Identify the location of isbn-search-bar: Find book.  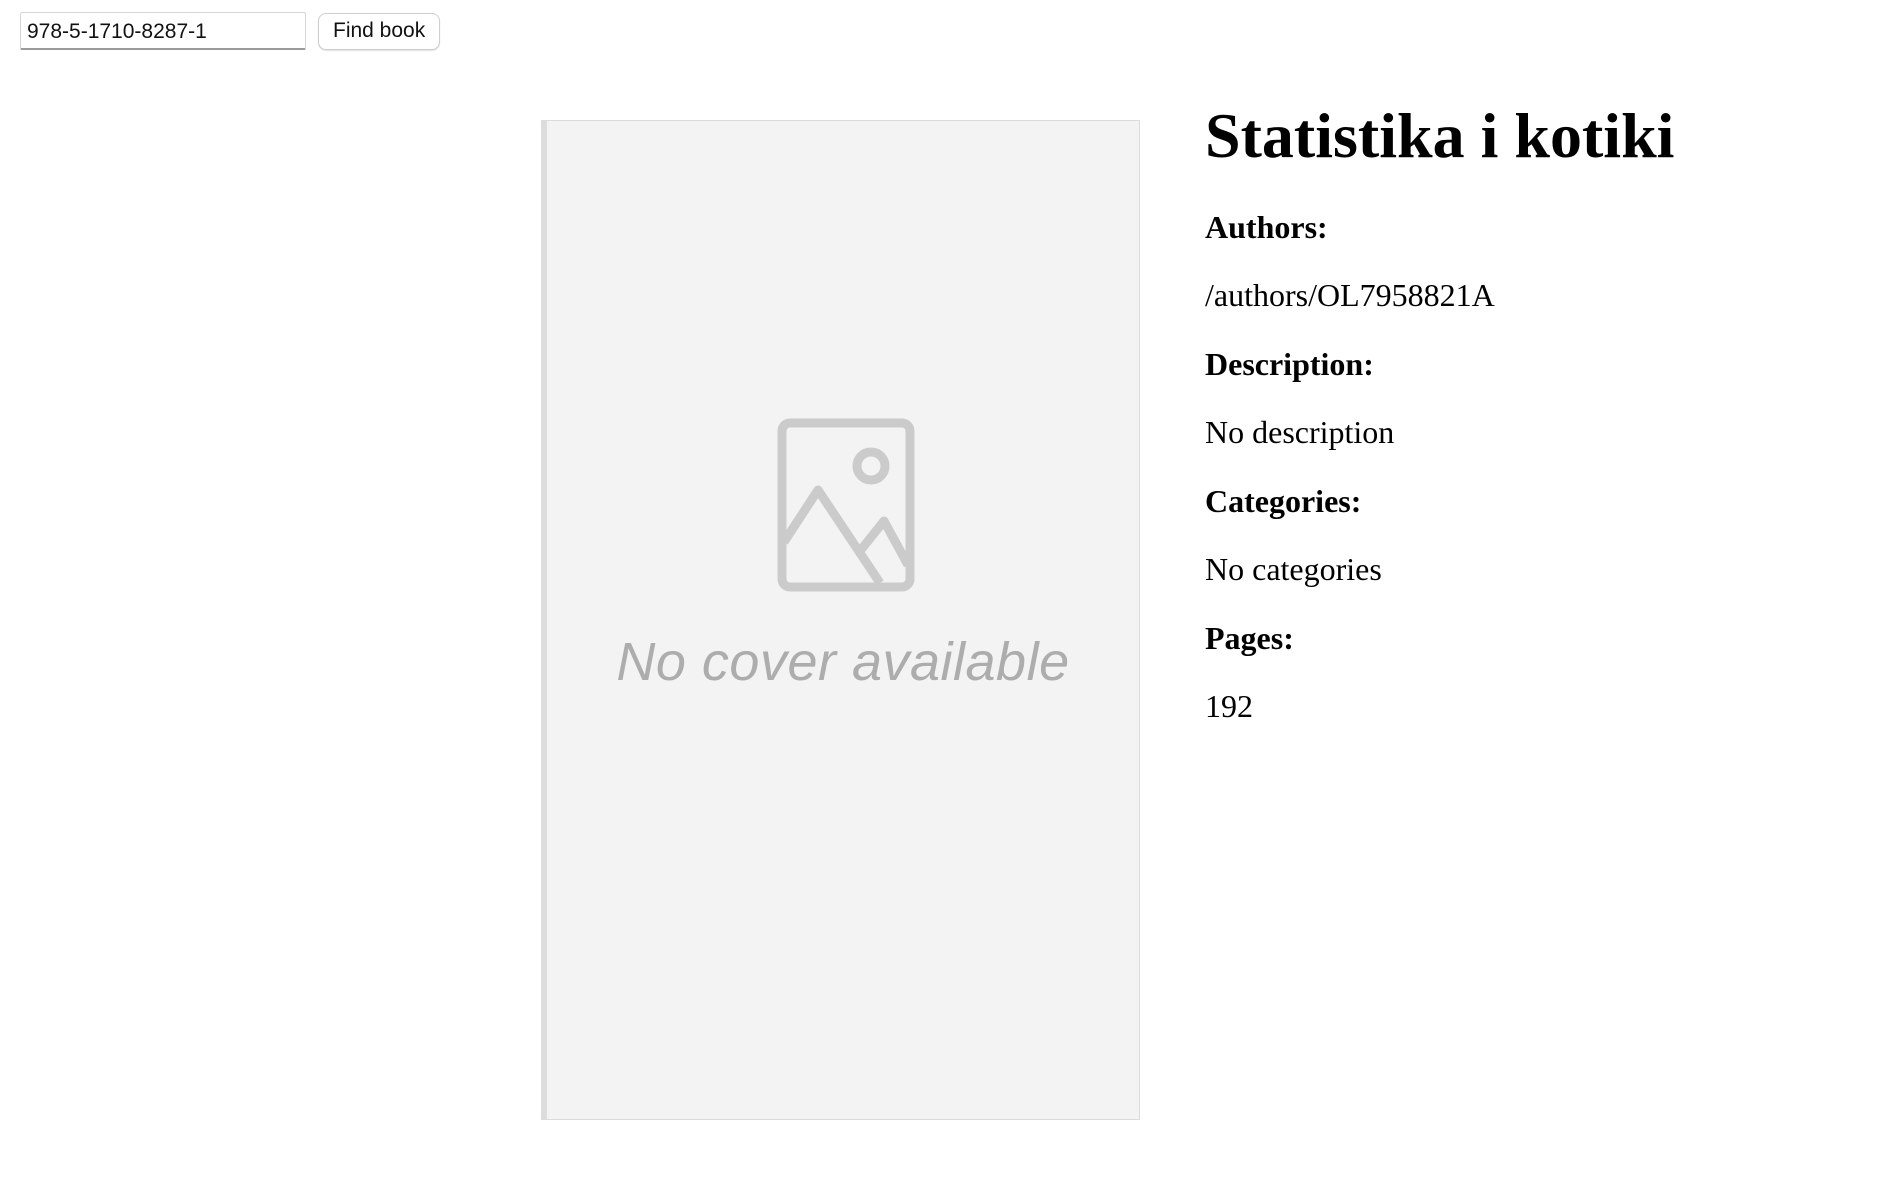
(230, 31).